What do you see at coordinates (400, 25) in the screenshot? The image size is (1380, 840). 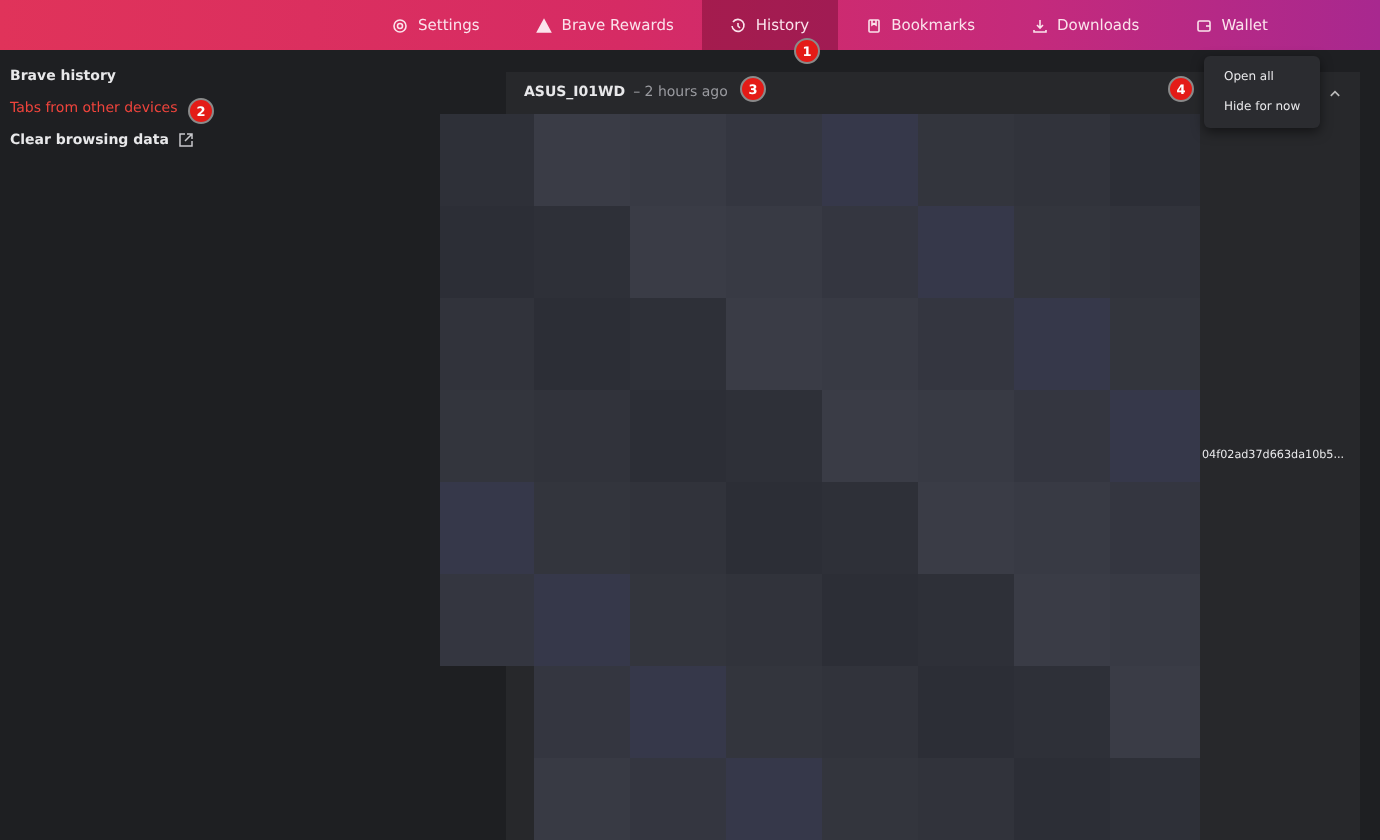 I see `settings-icon` at bounding box center [400, 25].